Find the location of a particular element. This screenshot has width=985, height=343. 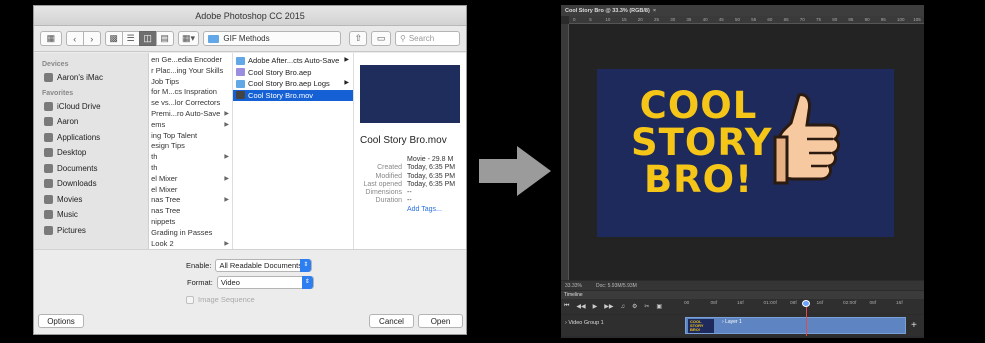

document-tab: Cool Story Bro @ 33.3% (RGB/8) × is located at coordinates (742, 10).